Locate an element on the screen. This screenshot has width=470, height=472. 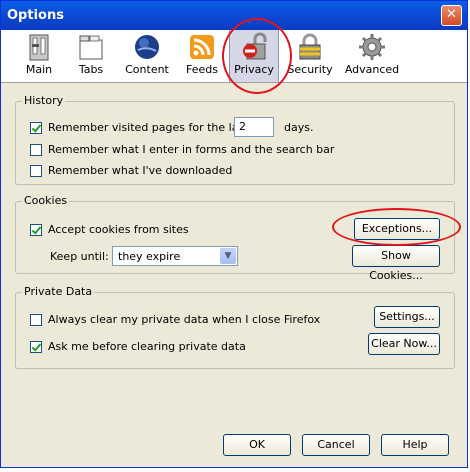
security-icon is located at coordinates (310, 46).